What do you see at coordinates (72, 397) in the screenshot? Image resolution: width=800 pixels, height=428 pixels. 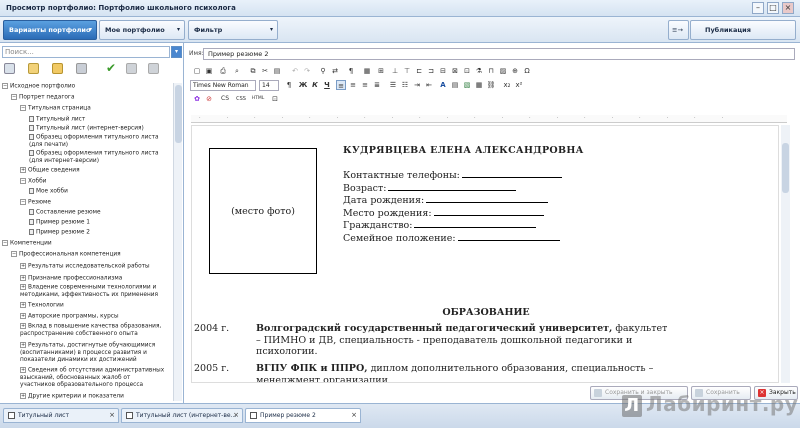 I see `tree-node: + Другие критерии и показатели` at bounding box center [72, 397].